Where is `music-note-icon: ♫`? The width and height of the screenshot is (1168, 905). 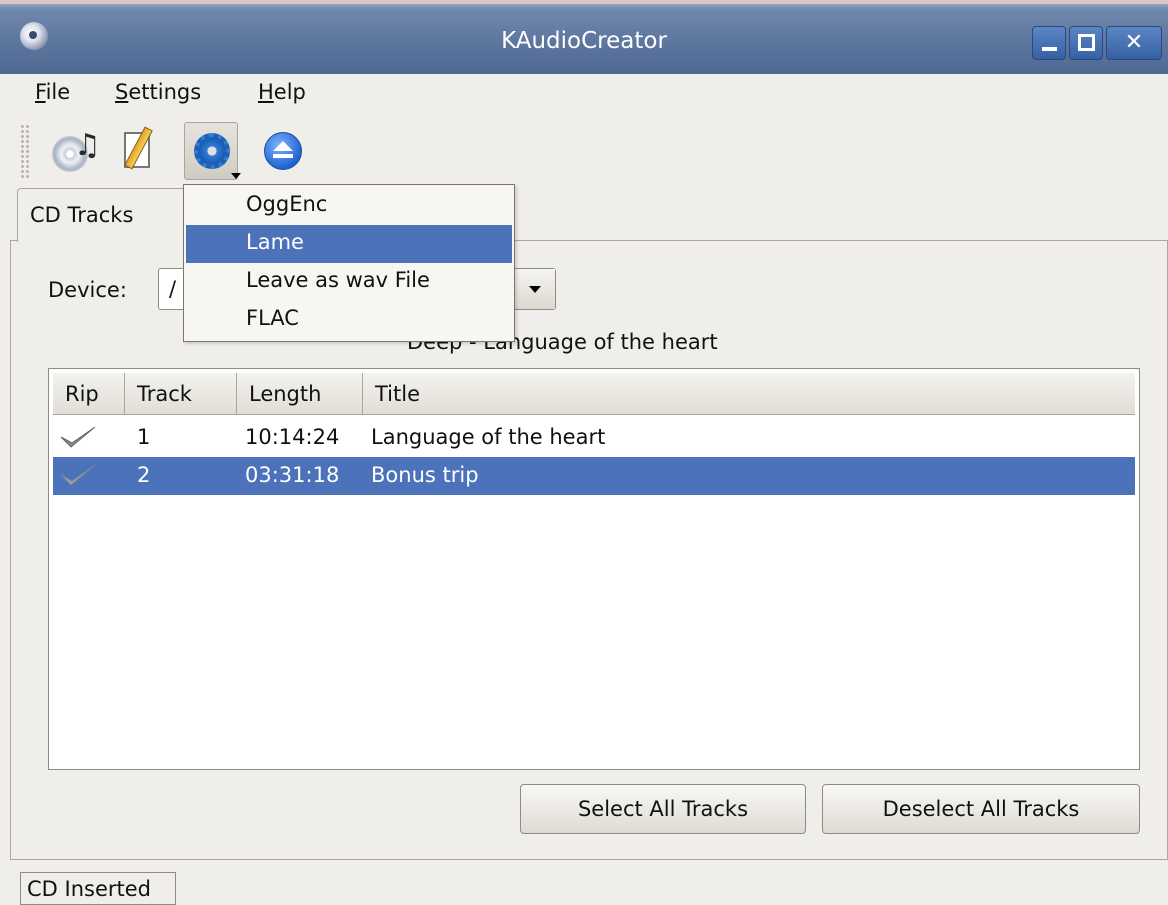 music-note-icon: ♫ is located at coordinates (87, 145).